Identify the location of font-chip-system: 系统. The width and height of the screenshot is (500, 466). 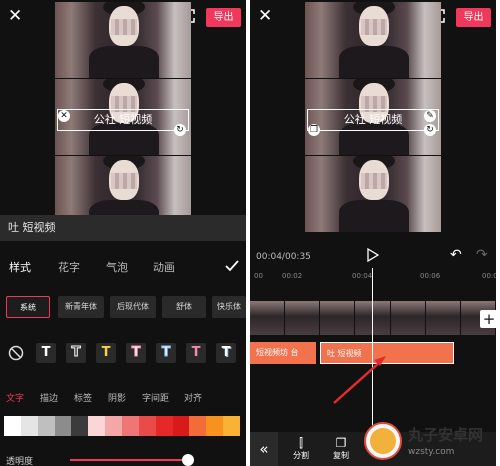
(28, 307).